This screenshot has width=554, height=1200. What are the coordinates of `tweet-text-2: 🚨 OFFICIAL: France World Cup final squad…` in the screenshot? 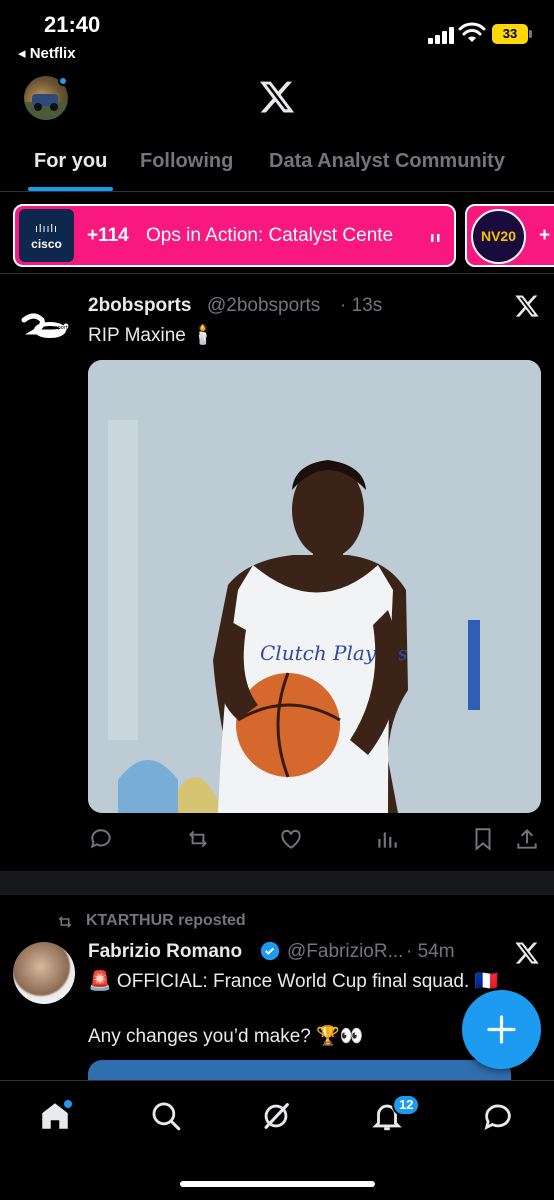 It's located at (293, 981).